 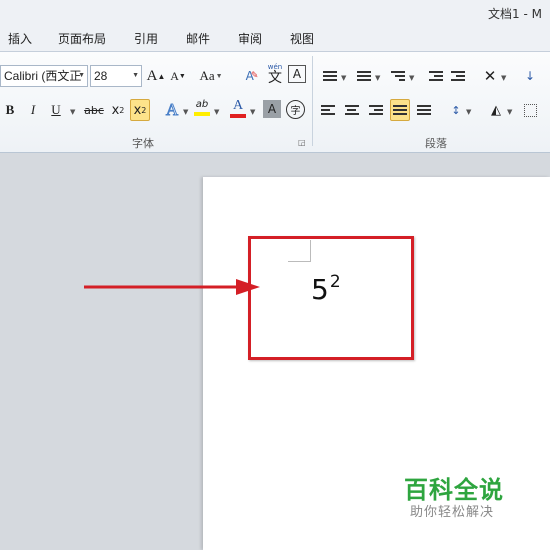 I want to click on decrease-indent-button, so click(x=436, y=76).